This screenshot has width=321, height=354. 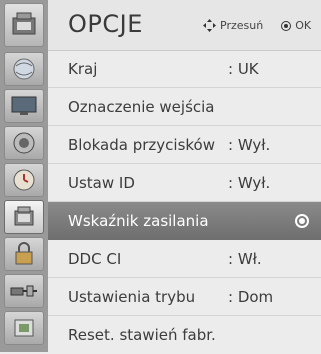 I want to click on menu-item-country: Kraj : UK, so click(x=184, y=69).